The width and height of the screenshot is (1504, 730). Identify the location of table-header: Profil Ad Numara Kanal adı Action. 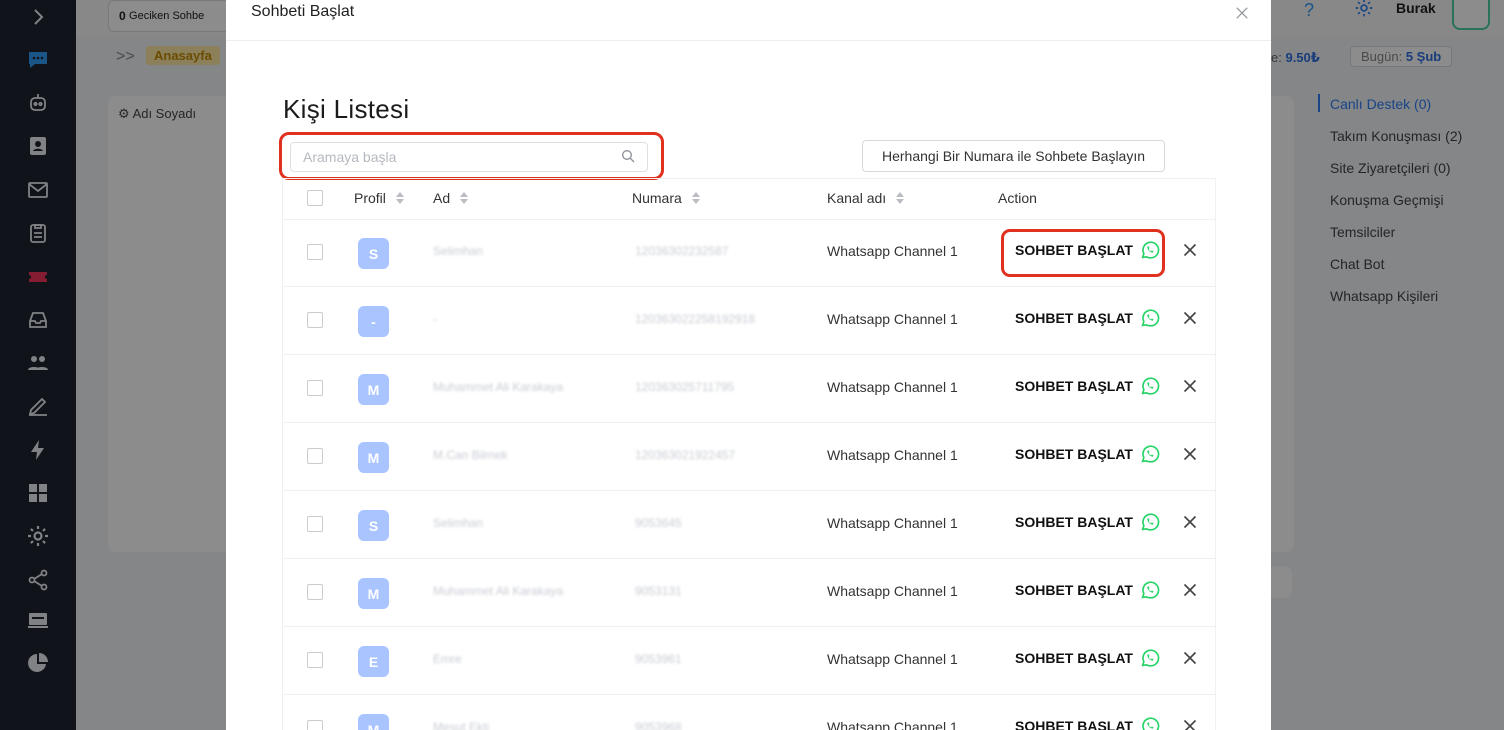
(749, 199).